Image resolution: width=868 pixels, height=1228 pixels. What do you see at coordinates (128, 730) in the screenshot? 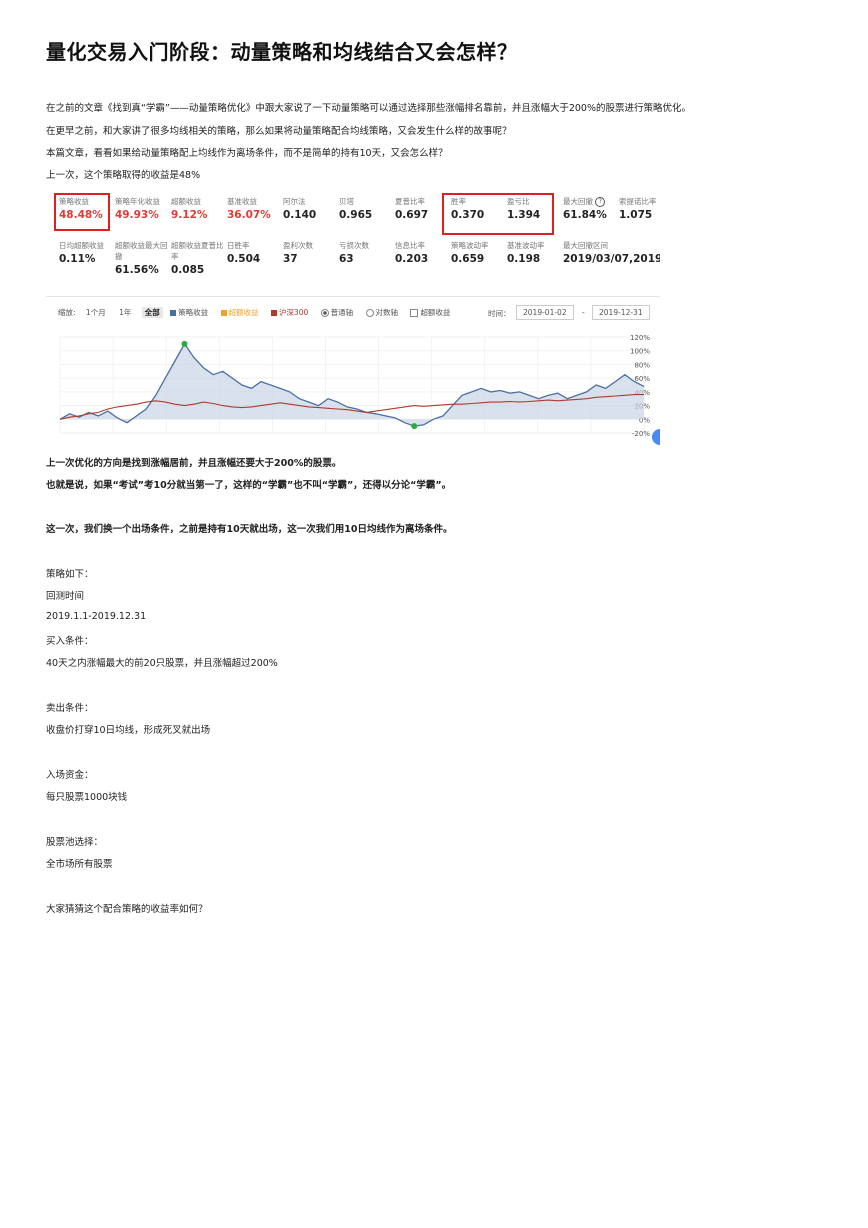
I see `body-line-10: 收盘价打穿10日均线，形成死叉就出场` at bounding box center [128, 730].